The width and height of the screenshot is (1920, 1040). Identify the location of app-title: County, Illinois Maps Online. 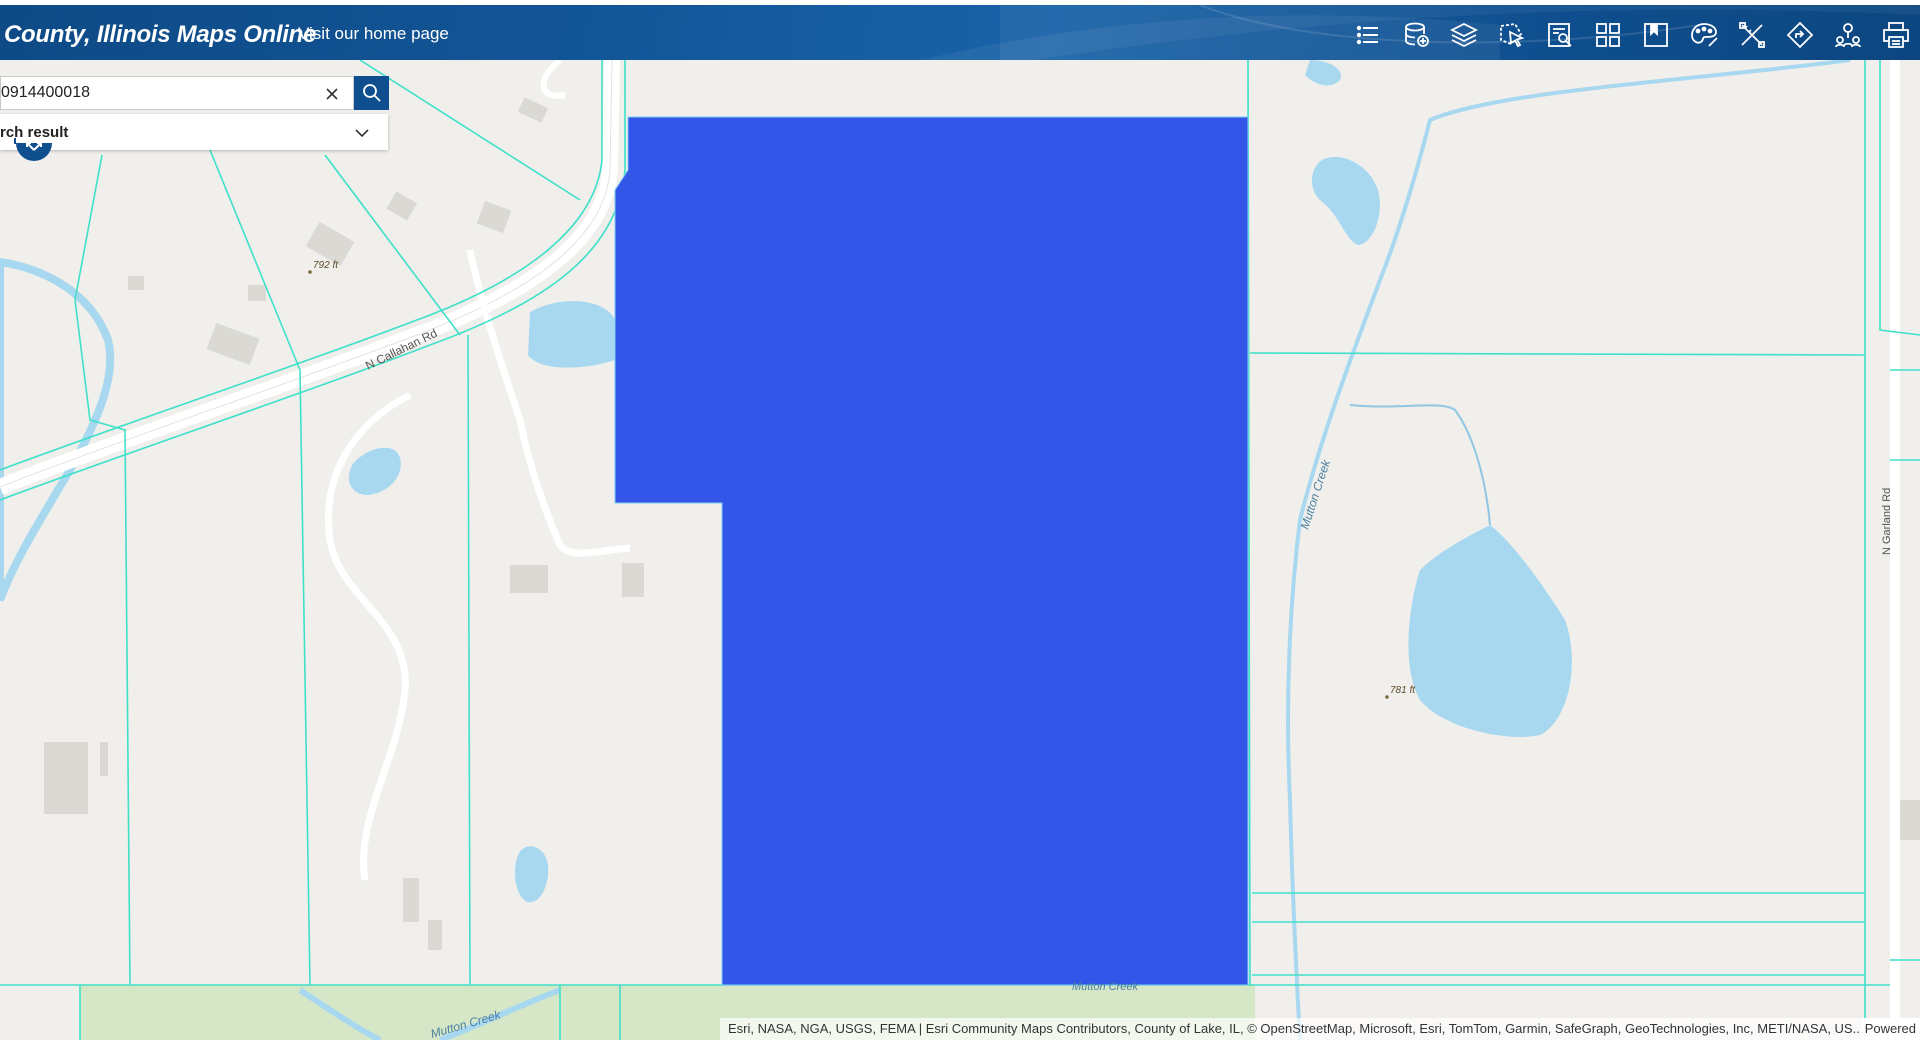
(160, 34).